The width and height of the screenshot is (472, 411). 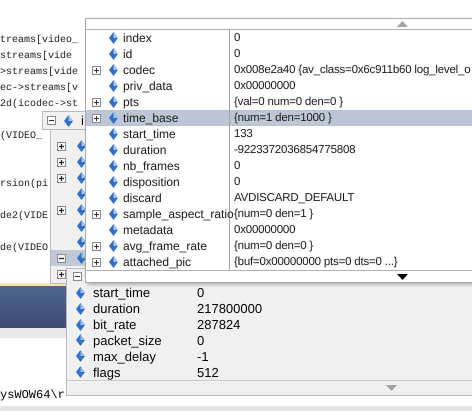 I want to click on field-name: attached_pic, so click(x=157, y=262).